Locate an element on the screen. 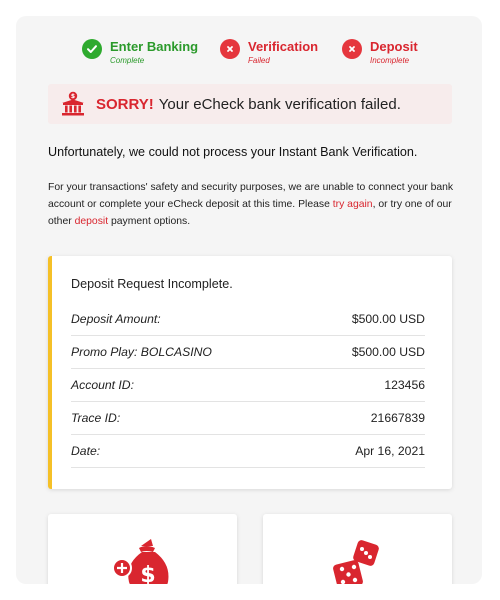 The image size is (500, 600). deposit-option-card: $ is located at coordinates (142, 549).